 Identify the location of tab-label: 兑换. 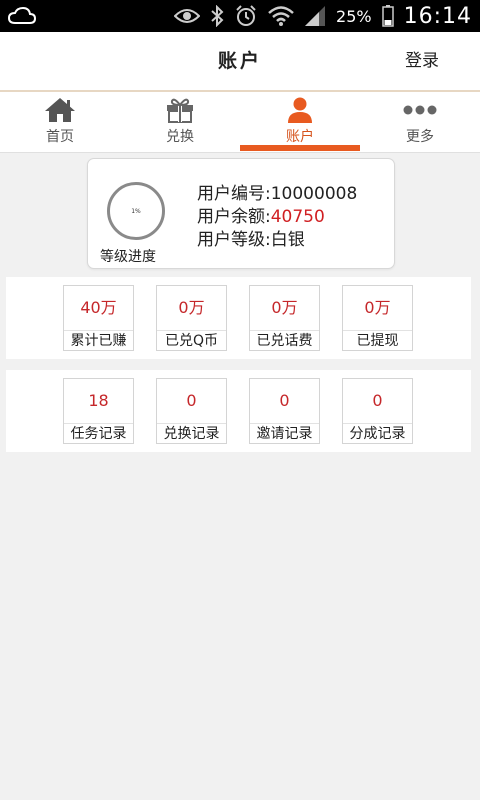
(180, 137).